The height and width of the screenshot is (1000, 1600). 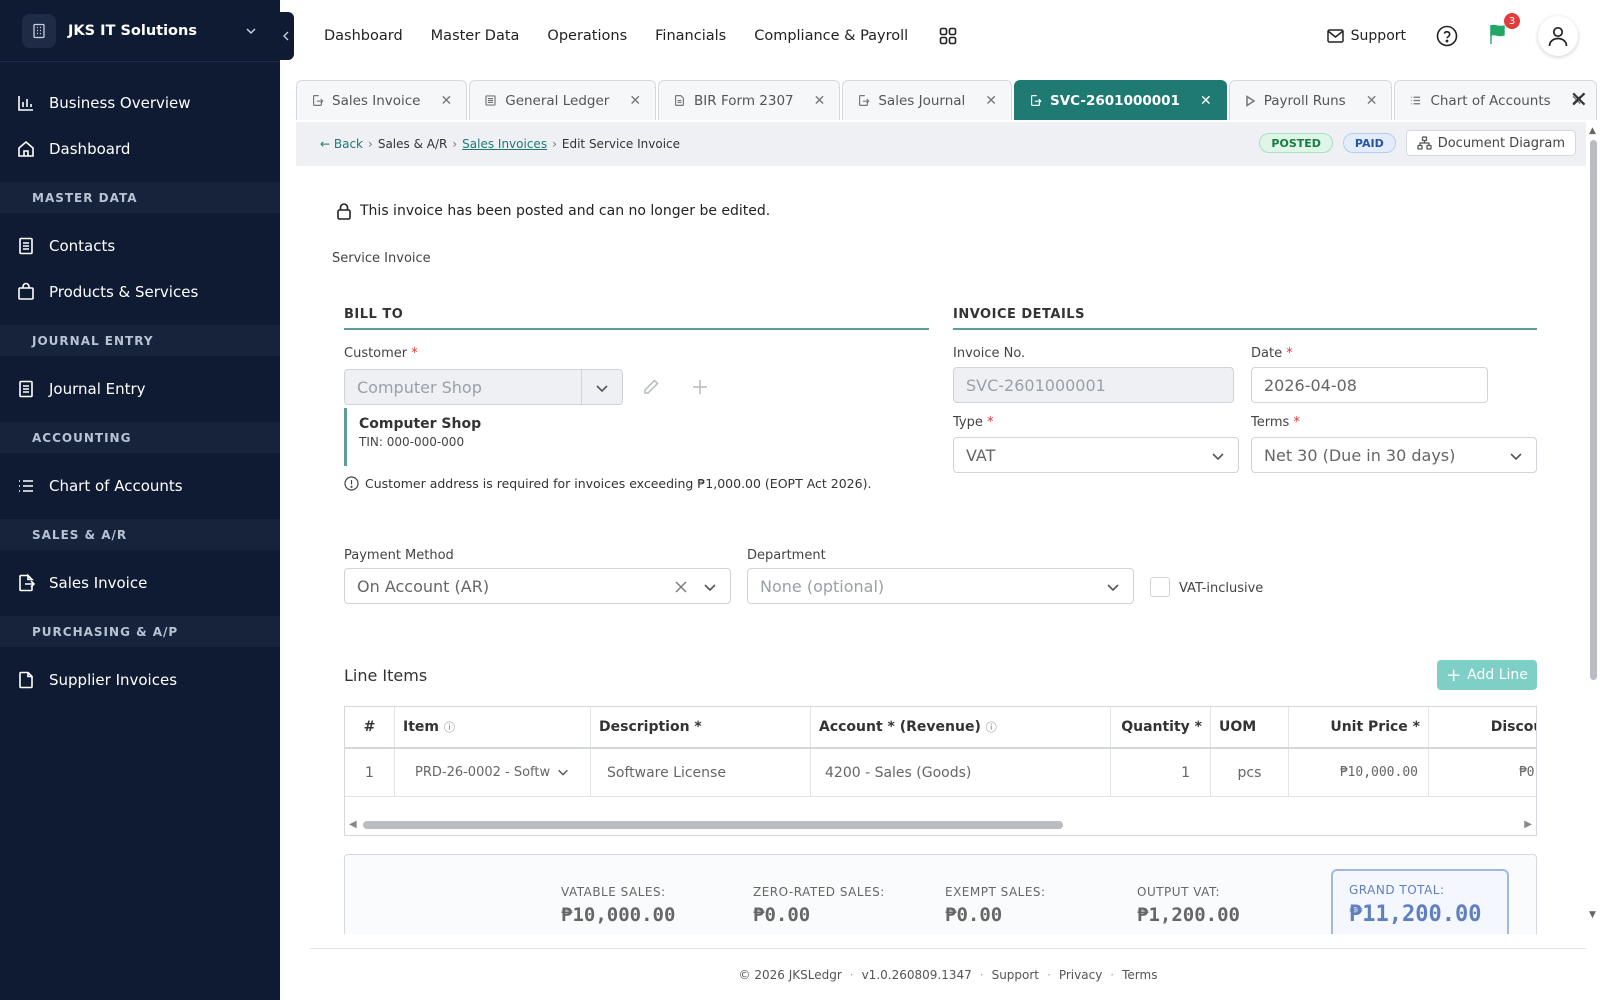 I want to click on customer-select: Computer Shop, so click(x=483, y=387).